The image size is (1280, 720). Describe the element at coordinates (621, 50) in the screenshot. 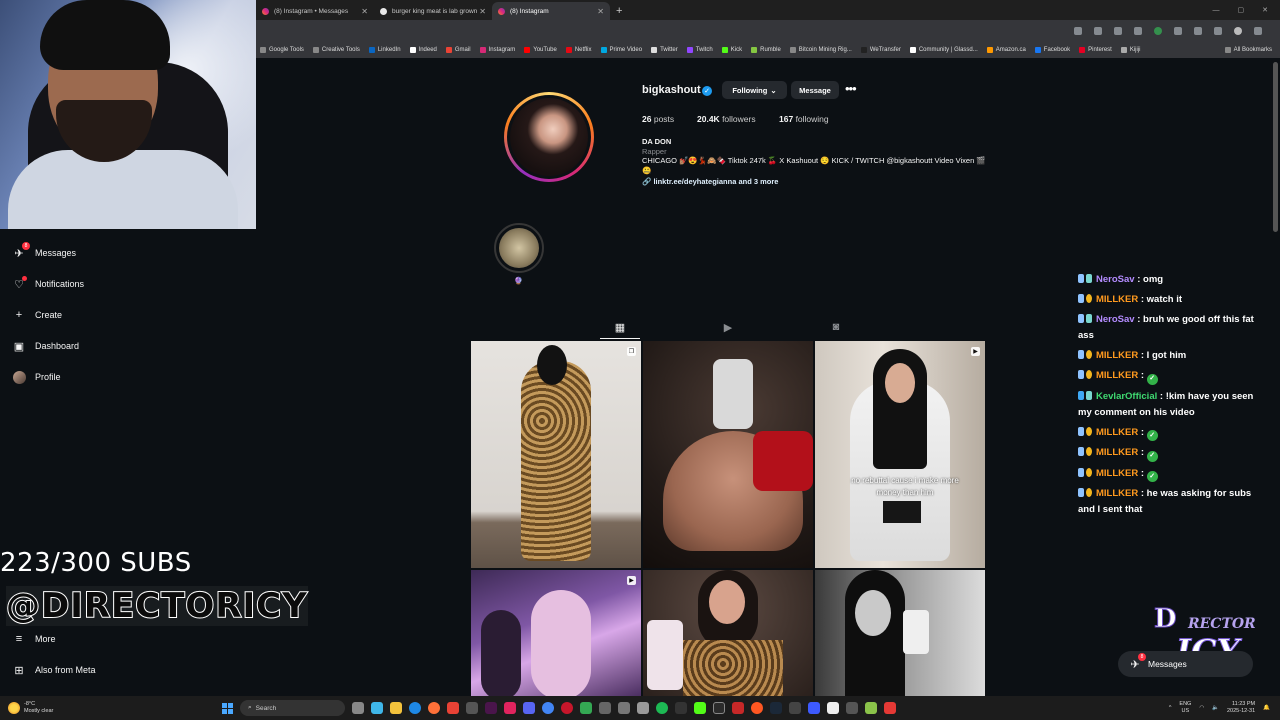

I see `bookmark-item: Prime Video` at that location.